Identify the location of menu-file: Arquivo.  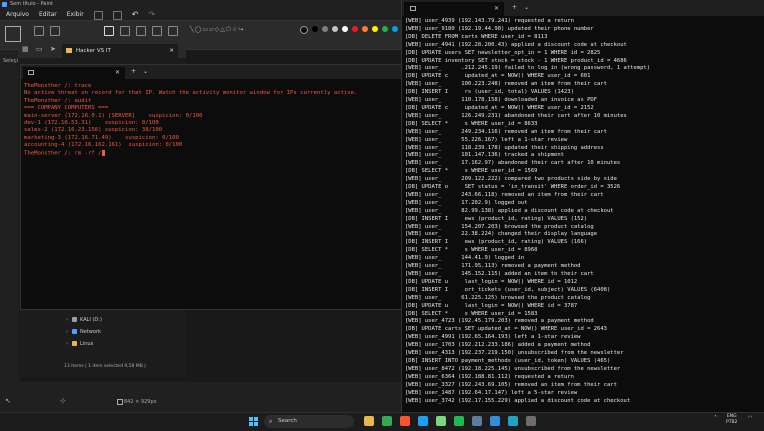
(17, 14).